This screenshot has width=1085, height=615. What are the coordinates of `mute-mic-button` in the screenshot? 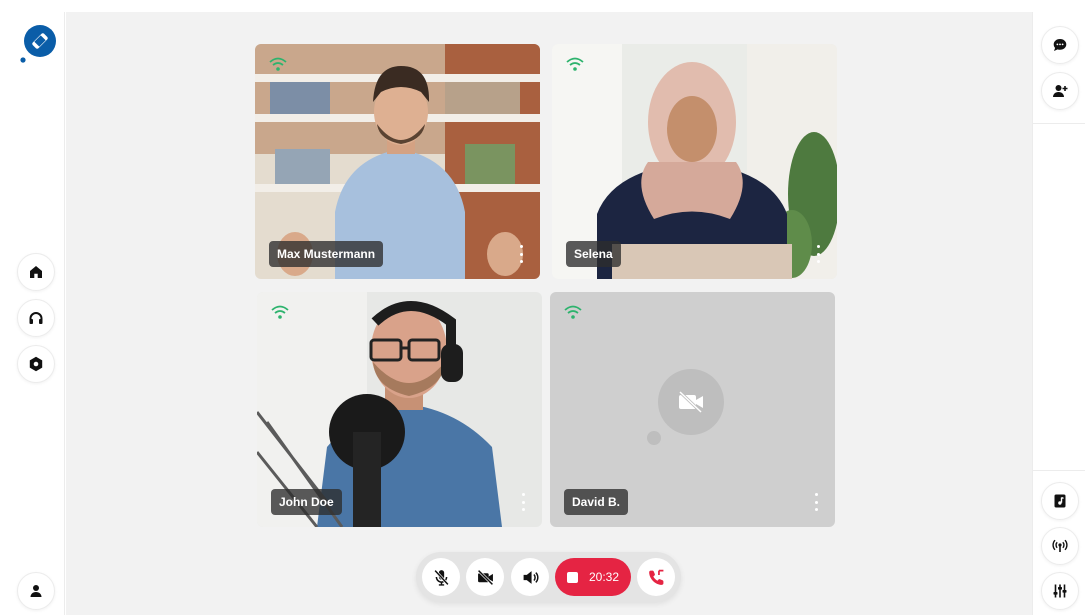 It's located at (441, 577).